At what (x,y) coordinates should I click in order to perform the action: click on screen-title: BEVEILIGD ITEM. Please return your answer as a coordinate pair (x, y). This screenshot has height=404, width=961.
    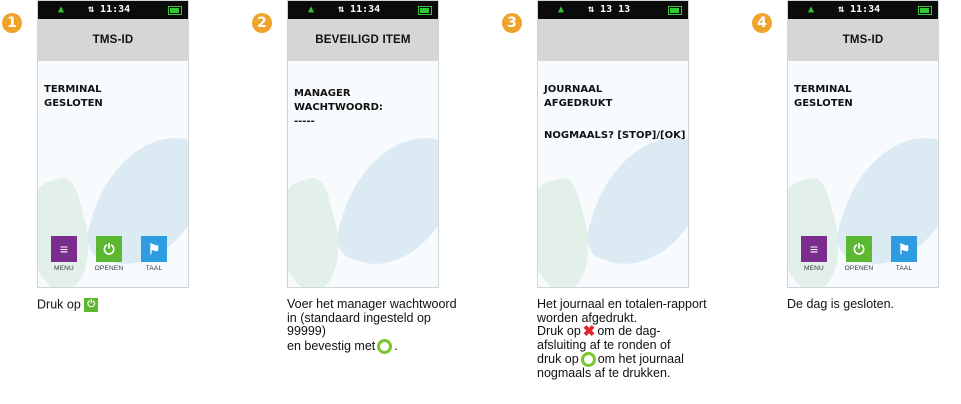
    Looking at the image, I should click on (363, 40).